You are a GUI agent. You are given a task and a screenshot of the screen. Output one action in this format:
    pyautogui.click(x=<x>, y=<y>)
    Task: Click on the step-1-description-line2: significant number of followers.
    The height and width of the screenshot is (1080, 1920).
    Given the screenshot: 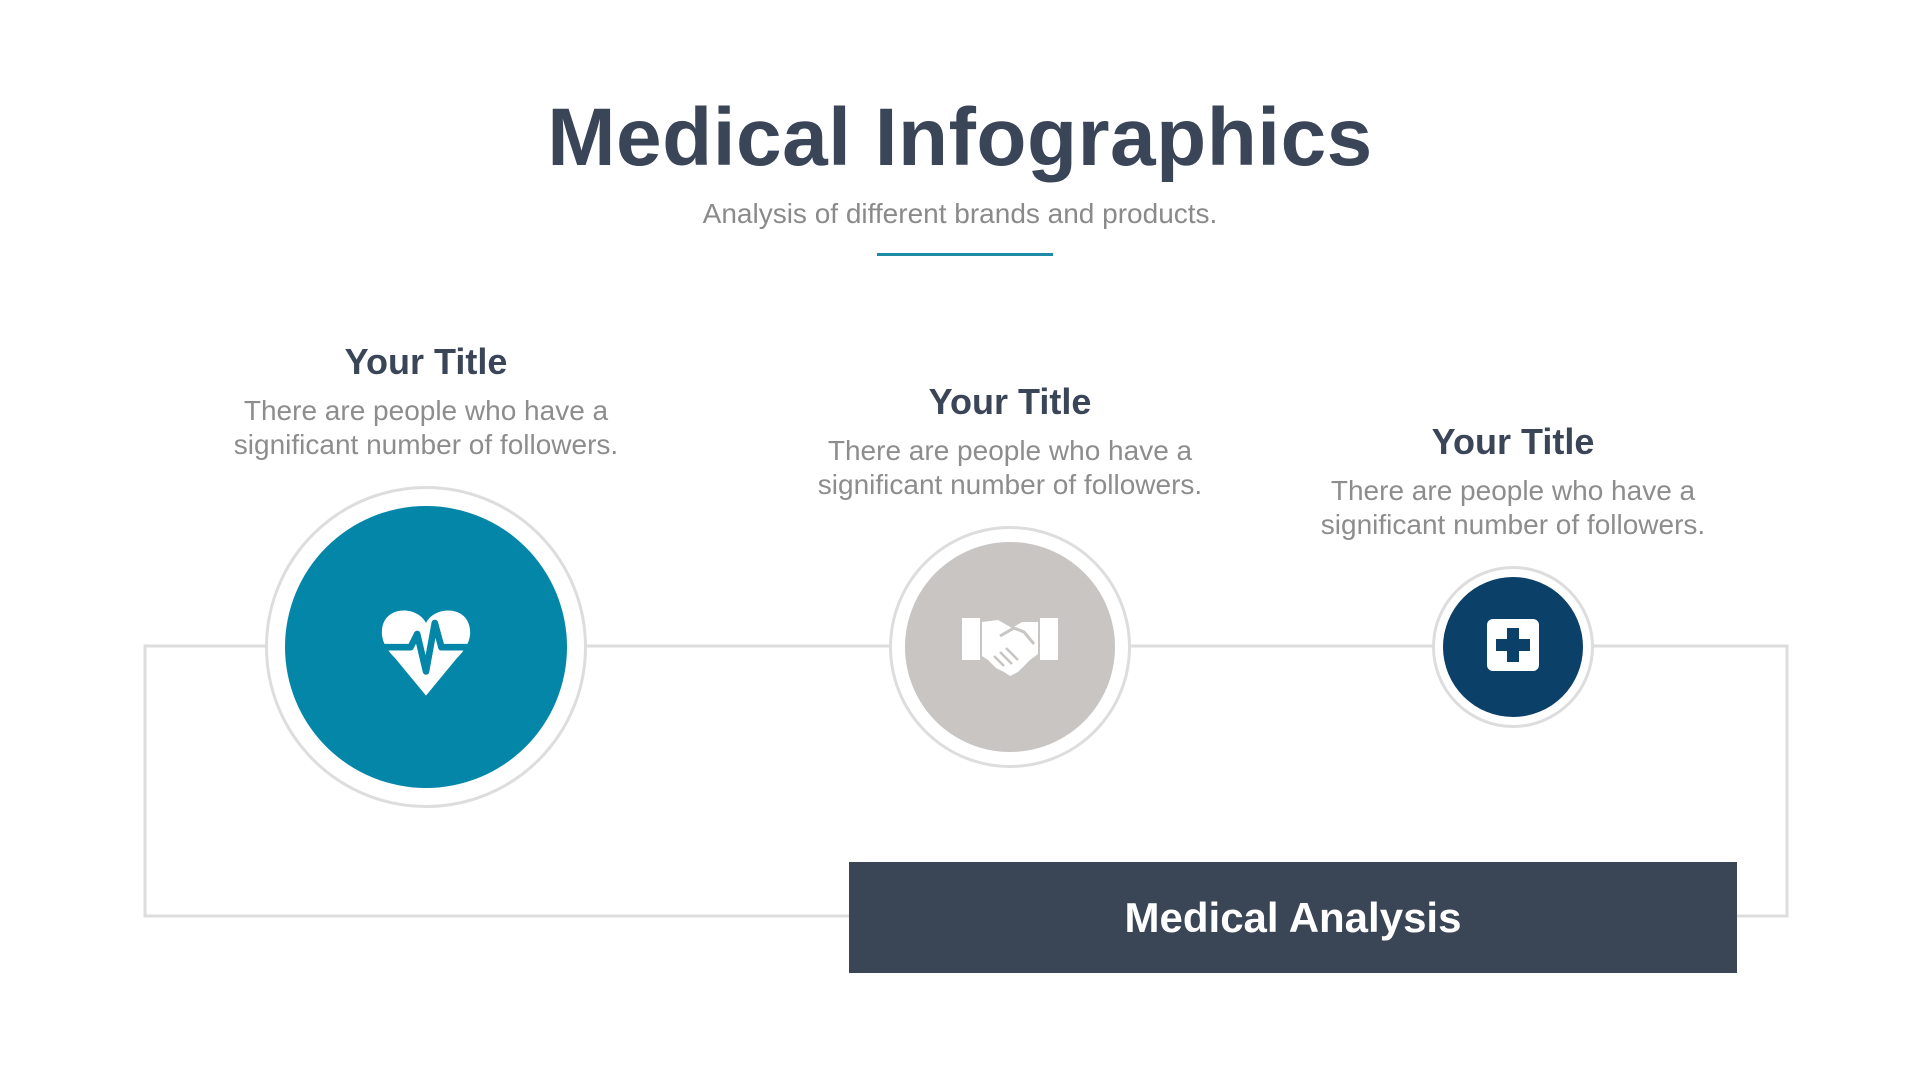 What is the action you would take?
    pyautogui.click(x=426, y=444)
    